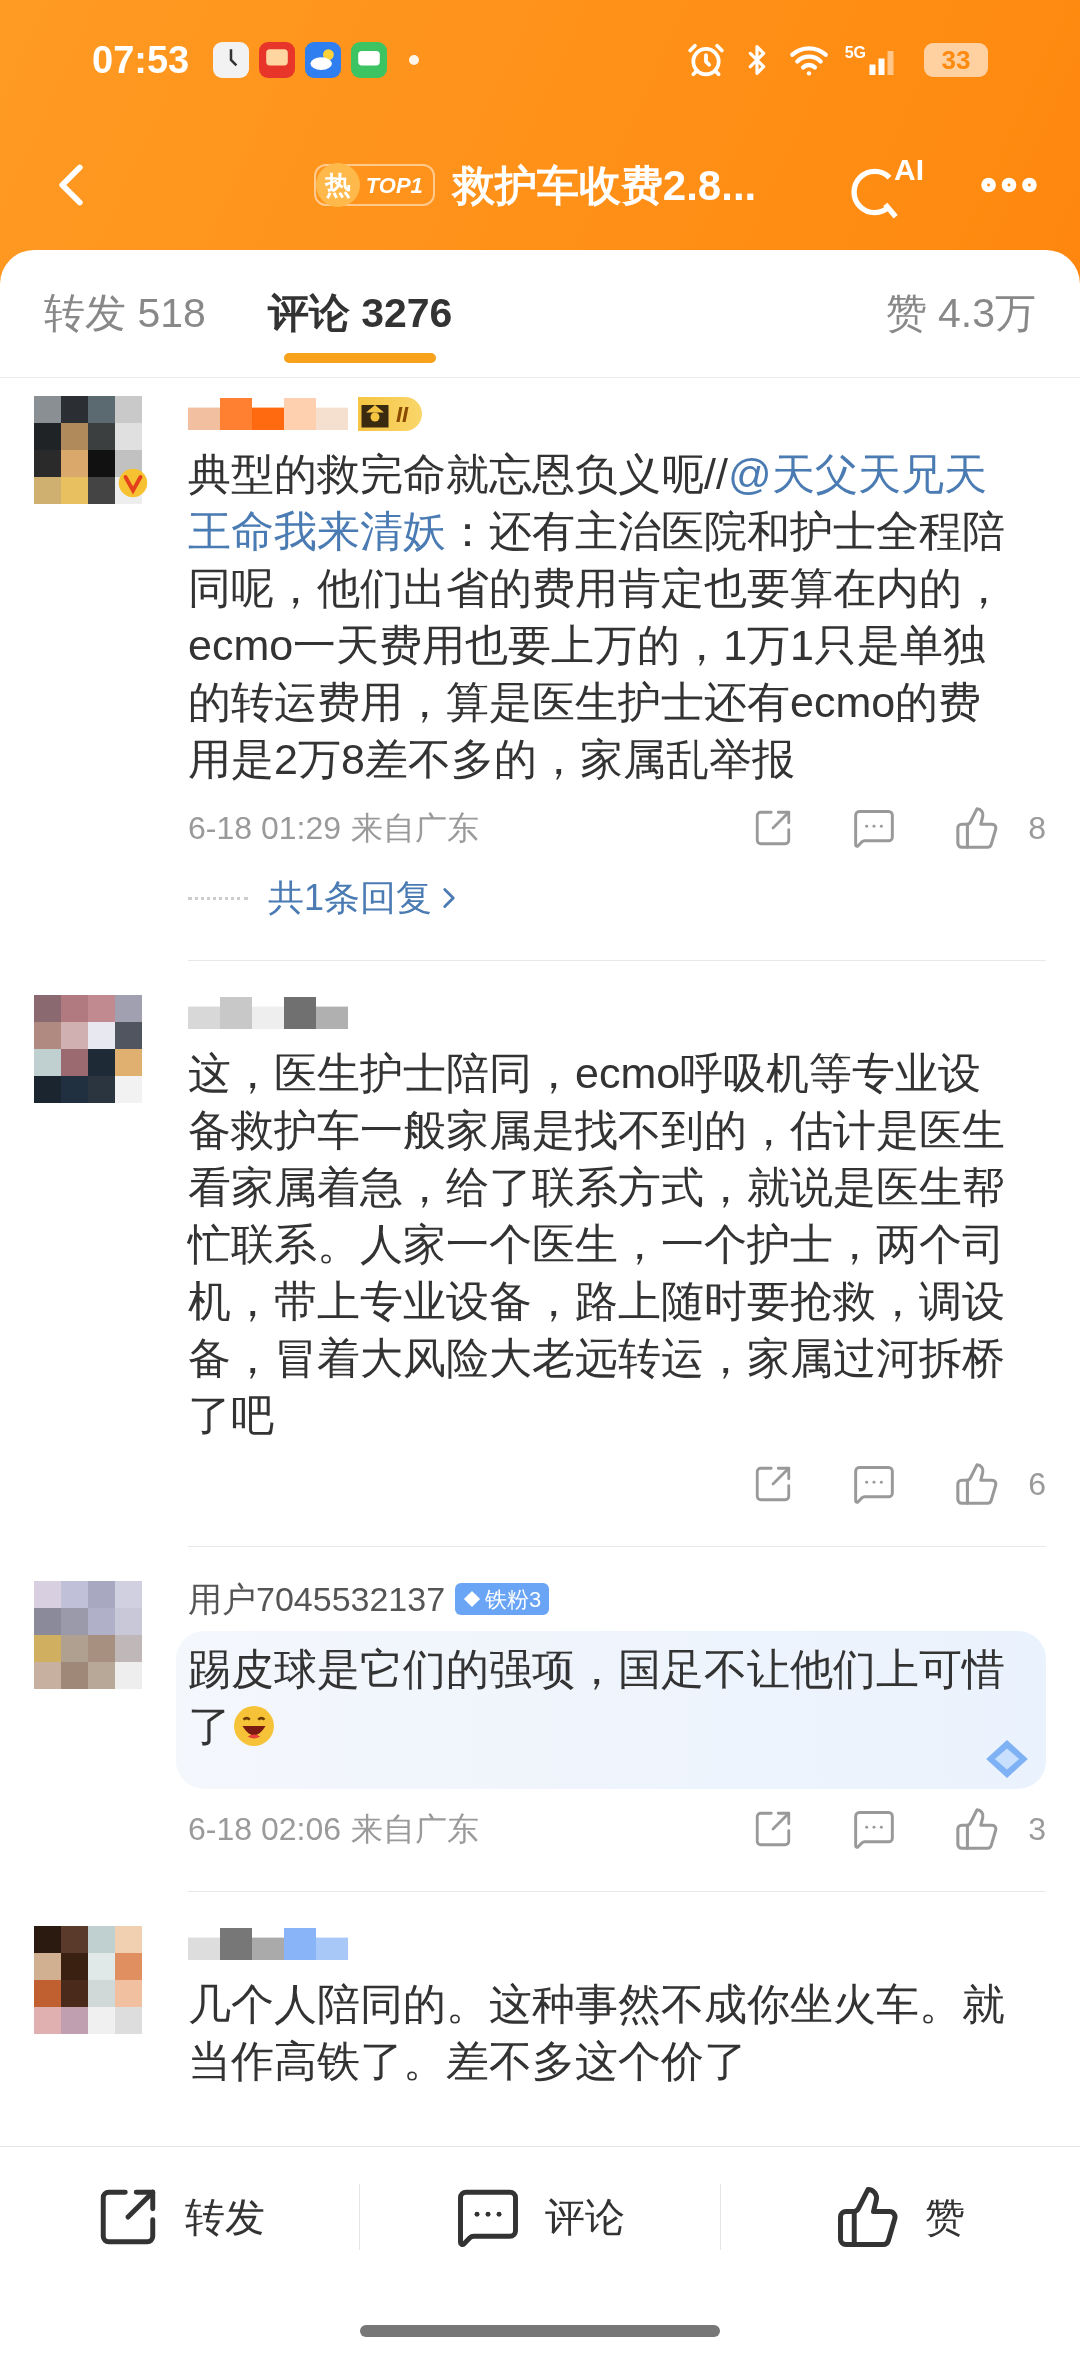 The height and width of the screenshot is (2374, 1080). I want to click on tab: 转发 518, so click(125, 327).